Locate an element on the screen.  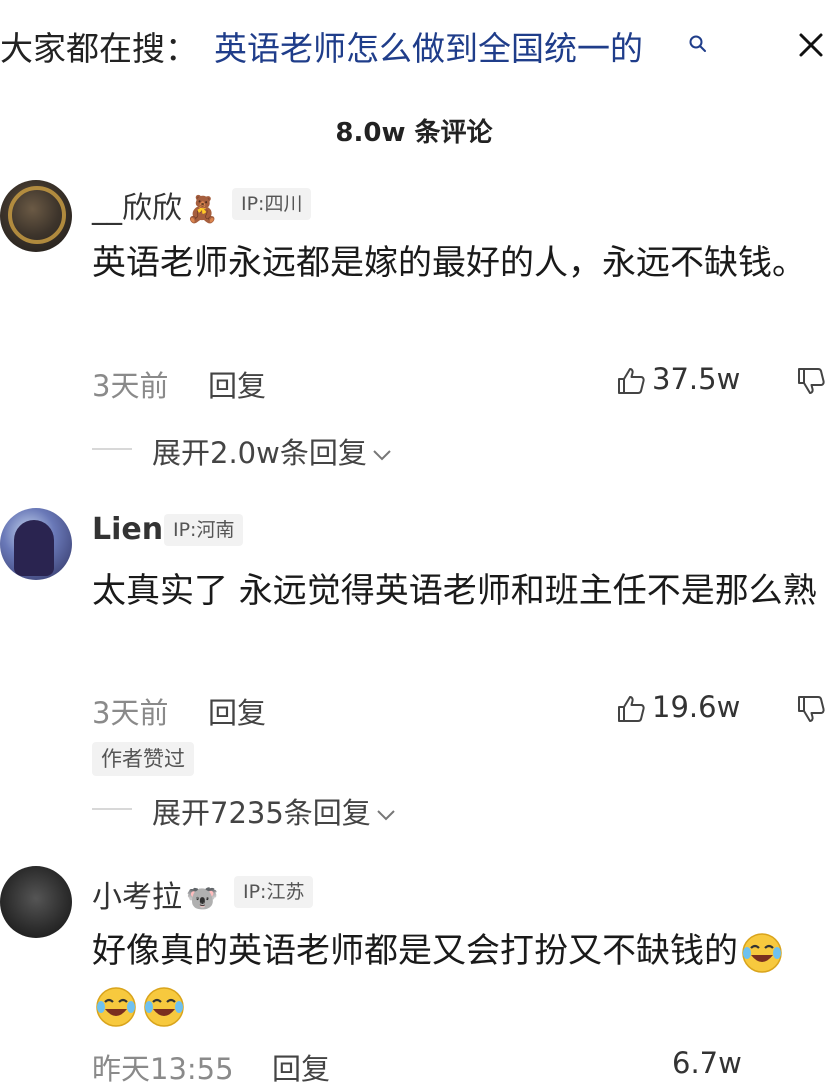
search-icon is located at coordinates (698, 44).